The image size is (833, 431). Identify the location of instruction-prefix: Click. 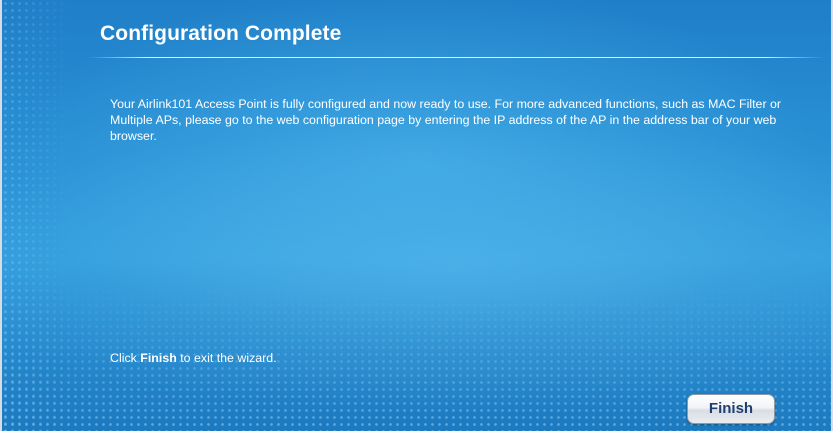
(125, 358).